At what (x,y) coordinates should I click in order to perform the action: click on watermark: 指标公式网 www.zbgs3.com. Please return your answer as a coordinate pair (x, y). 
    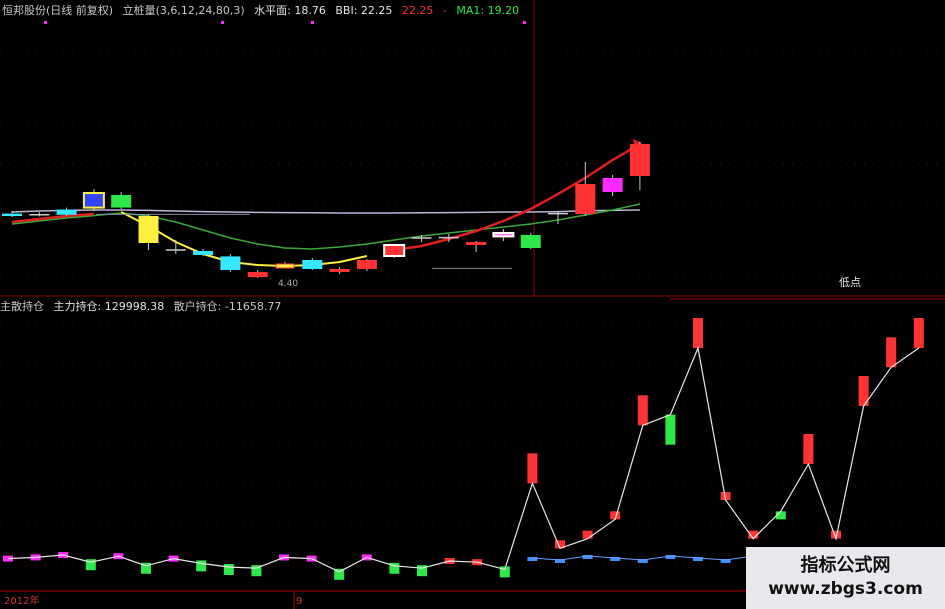
    Looking at the image, I should click on (845, 578).